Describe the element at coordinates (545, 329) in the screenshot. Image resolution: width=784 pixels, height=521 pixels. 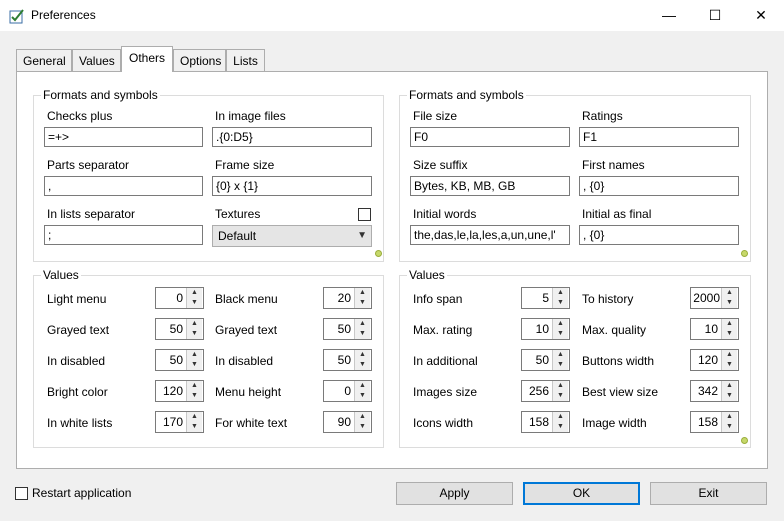
I see `max-rating-spinner: 10 ▲ ▼` at that location.